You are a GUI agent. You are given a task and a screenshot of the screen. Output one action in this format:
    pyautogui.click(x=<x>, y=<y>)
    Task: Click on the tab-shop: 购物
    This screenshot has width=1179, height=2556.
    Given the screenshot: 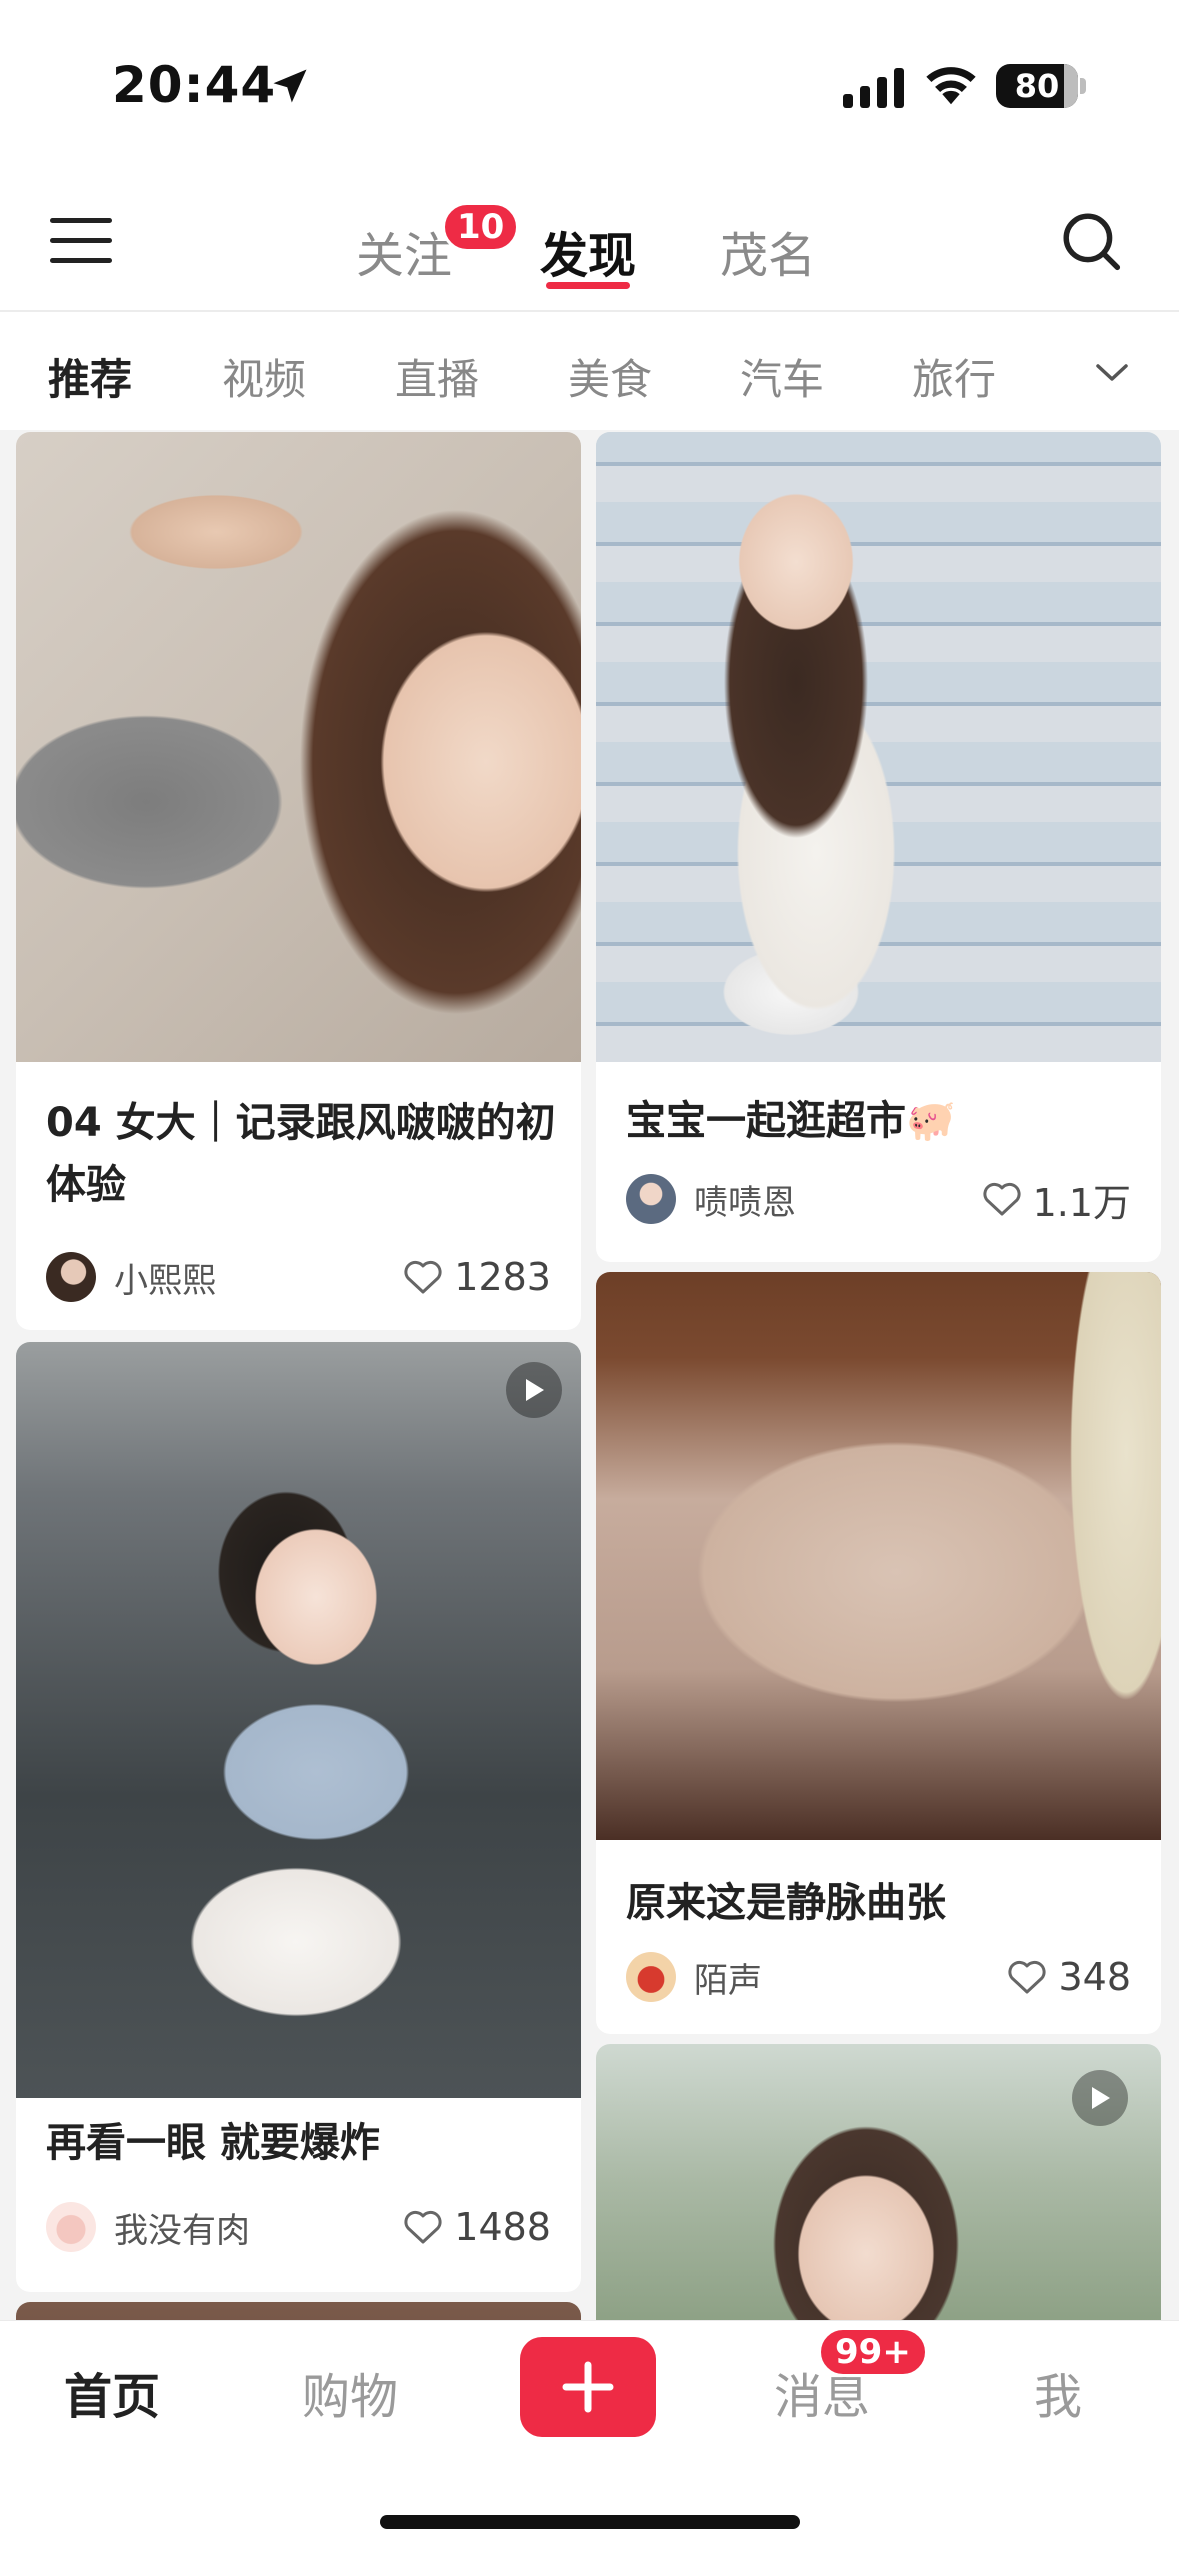 What is the action you would take?
    pyautogui.click(x=350, y=2392)
    